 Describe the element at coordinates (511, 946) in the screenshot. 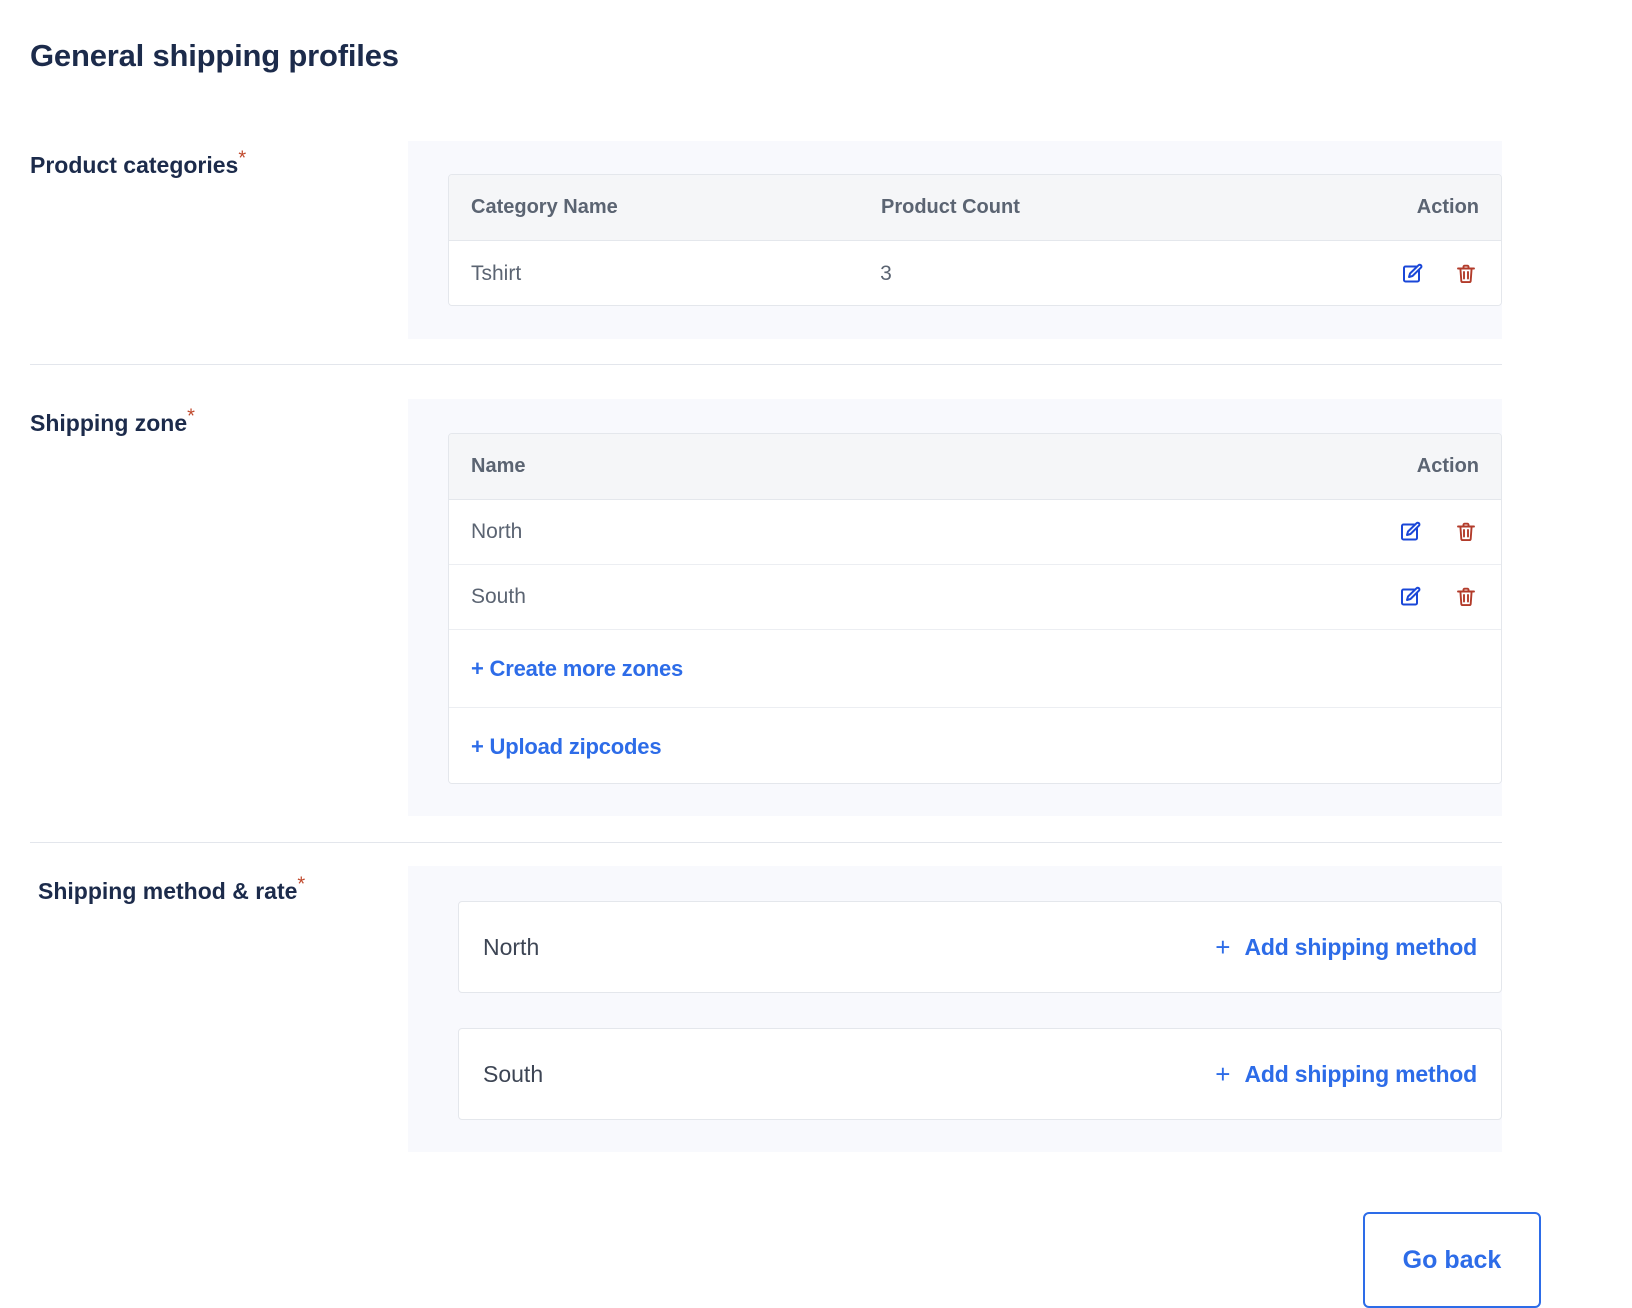

I see `zone-name: North` at that location.